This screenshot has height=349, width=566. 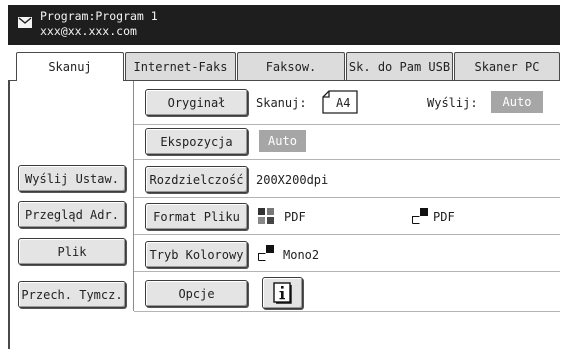 I want to click on panel-divider, so click(x=133, y=196).